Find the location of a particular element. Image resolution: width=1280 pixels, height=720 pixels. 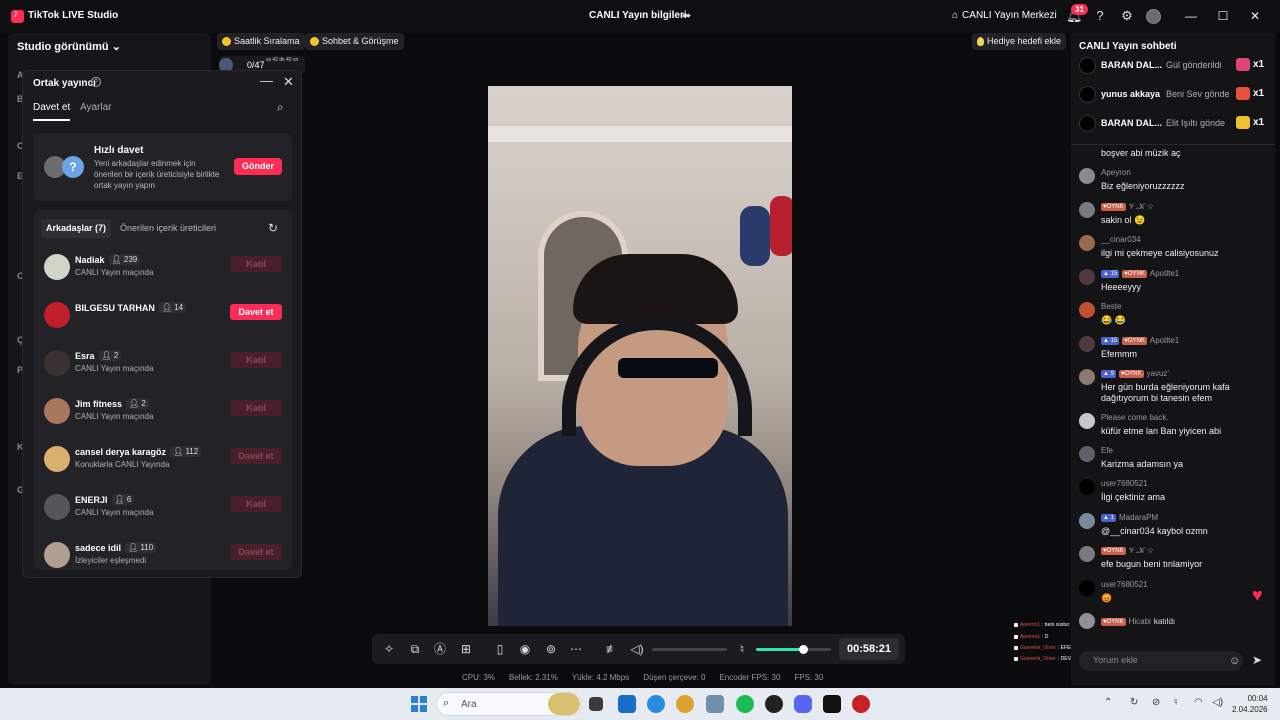

volume-slider is located at coordinates (689, 649).